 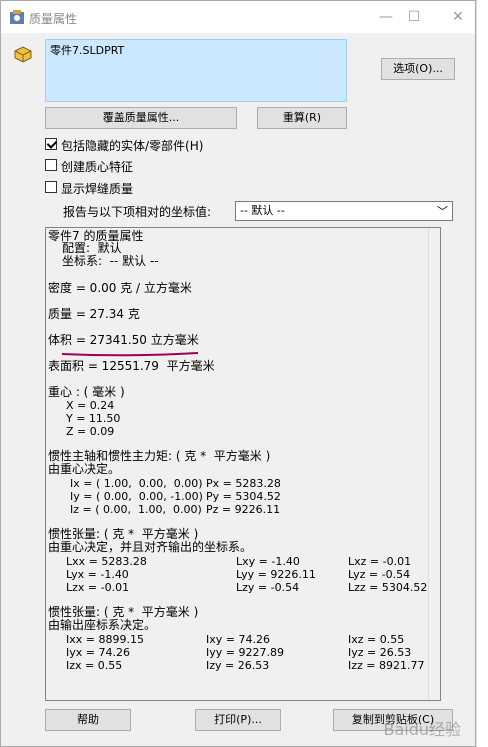 What do you see at coordinates (102, 625) in the screenshot?
I see `tensor-output-subtitle: 由输出座标系决定。` at bounding box center [102, 625].